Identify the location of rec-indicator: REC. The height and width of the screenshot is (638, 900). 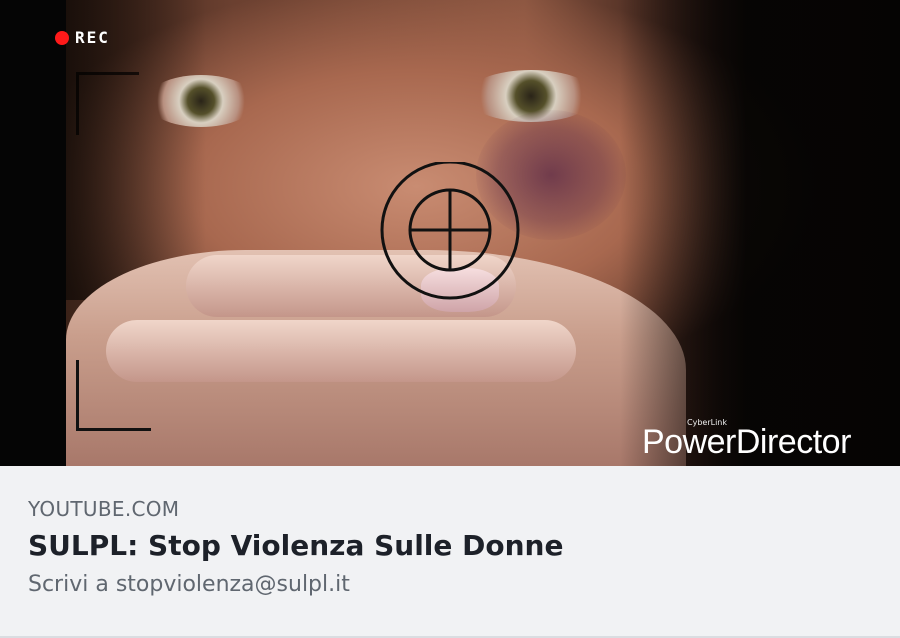
(82, 37).